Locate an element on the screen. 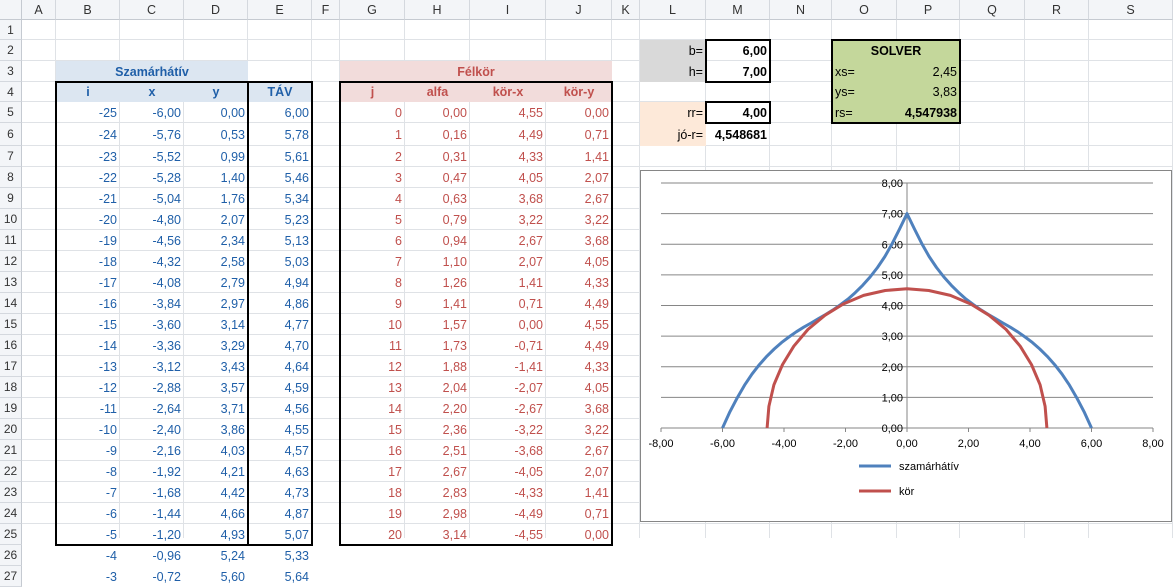 This screenshot has height=587, width=1173. felkor-cell: 4,49 is located at coordinates (579, 345).